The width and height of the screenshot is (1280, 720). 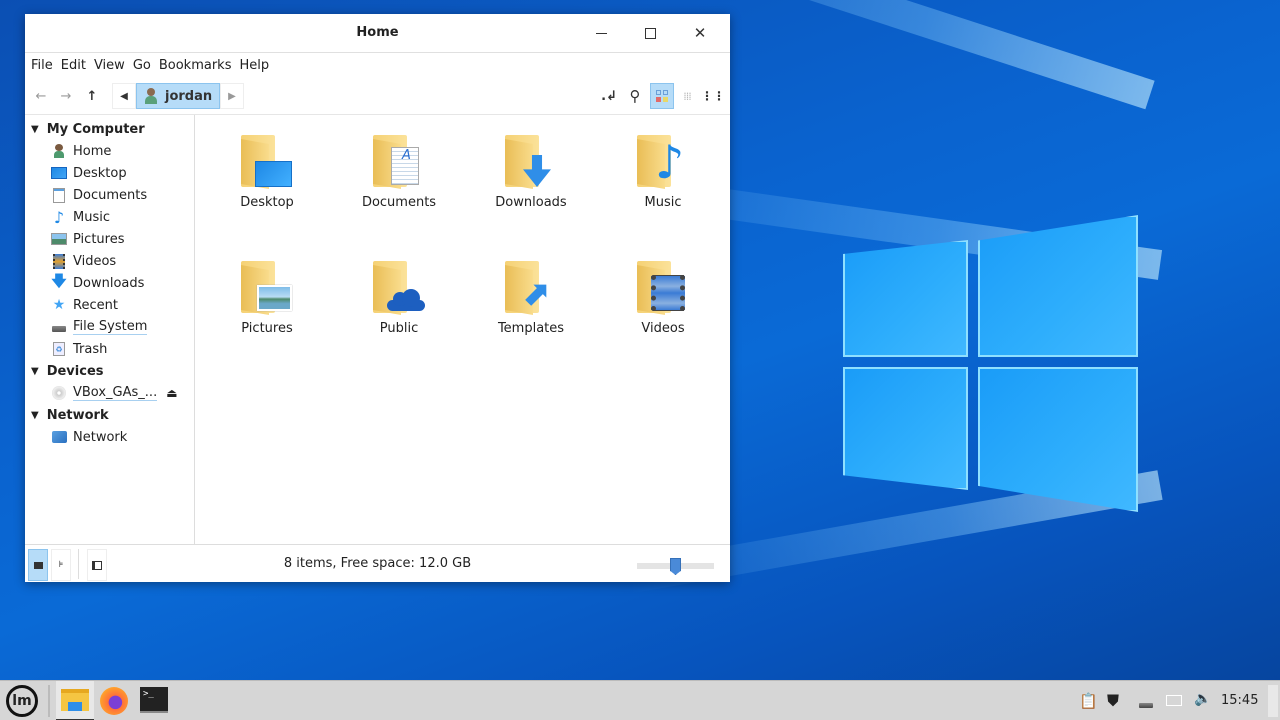 I want to click on compact-view-icon: ⁞⁞⁞, so click(x=687, y=96).